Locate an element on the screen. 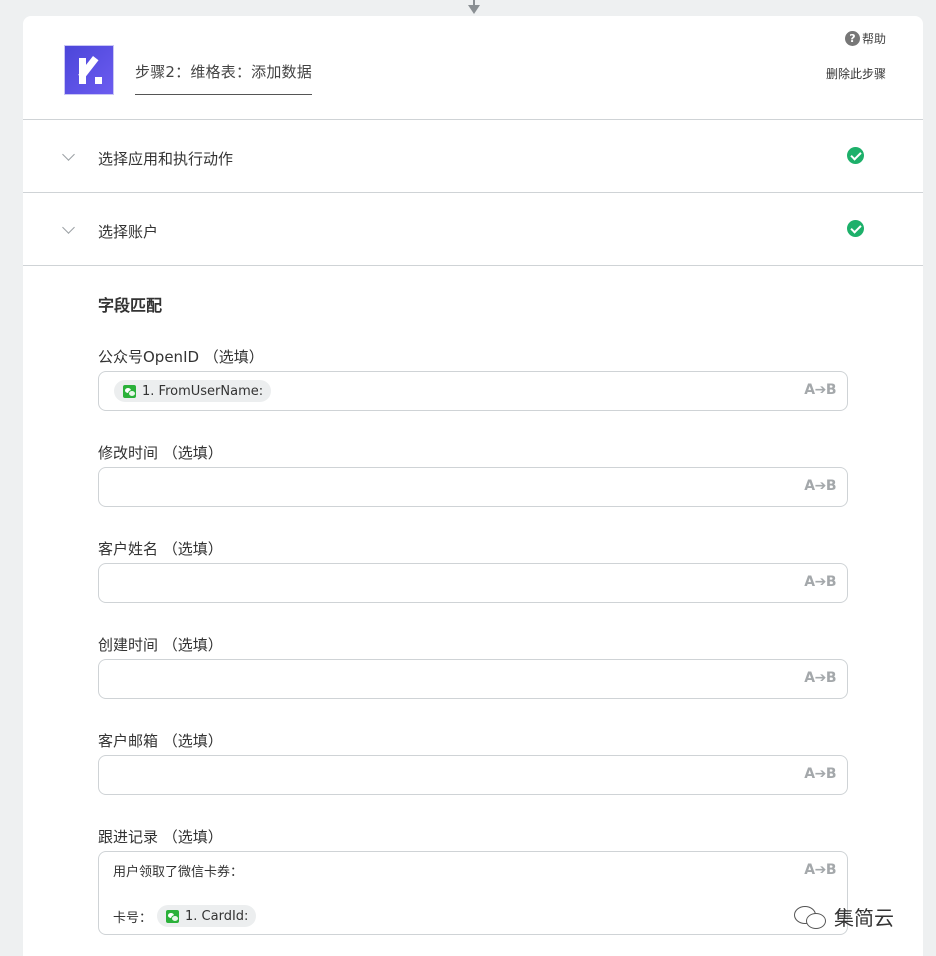  vika-app-logo is located at coordinates (89, 70).